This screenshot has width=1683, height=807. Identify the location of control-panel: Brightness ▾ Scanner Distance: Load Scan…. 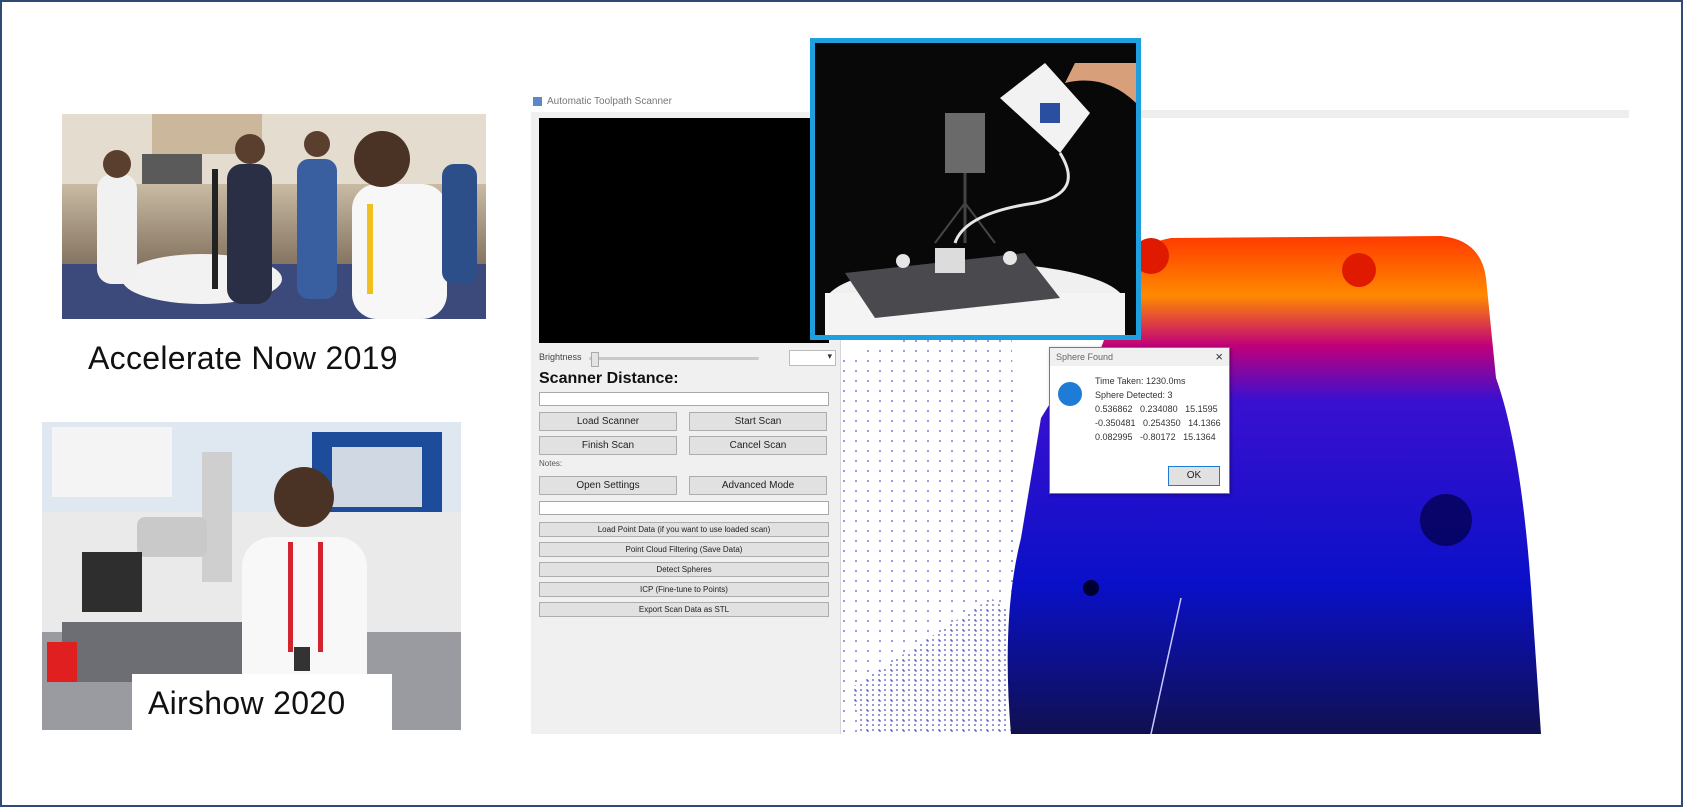
(686, 423).